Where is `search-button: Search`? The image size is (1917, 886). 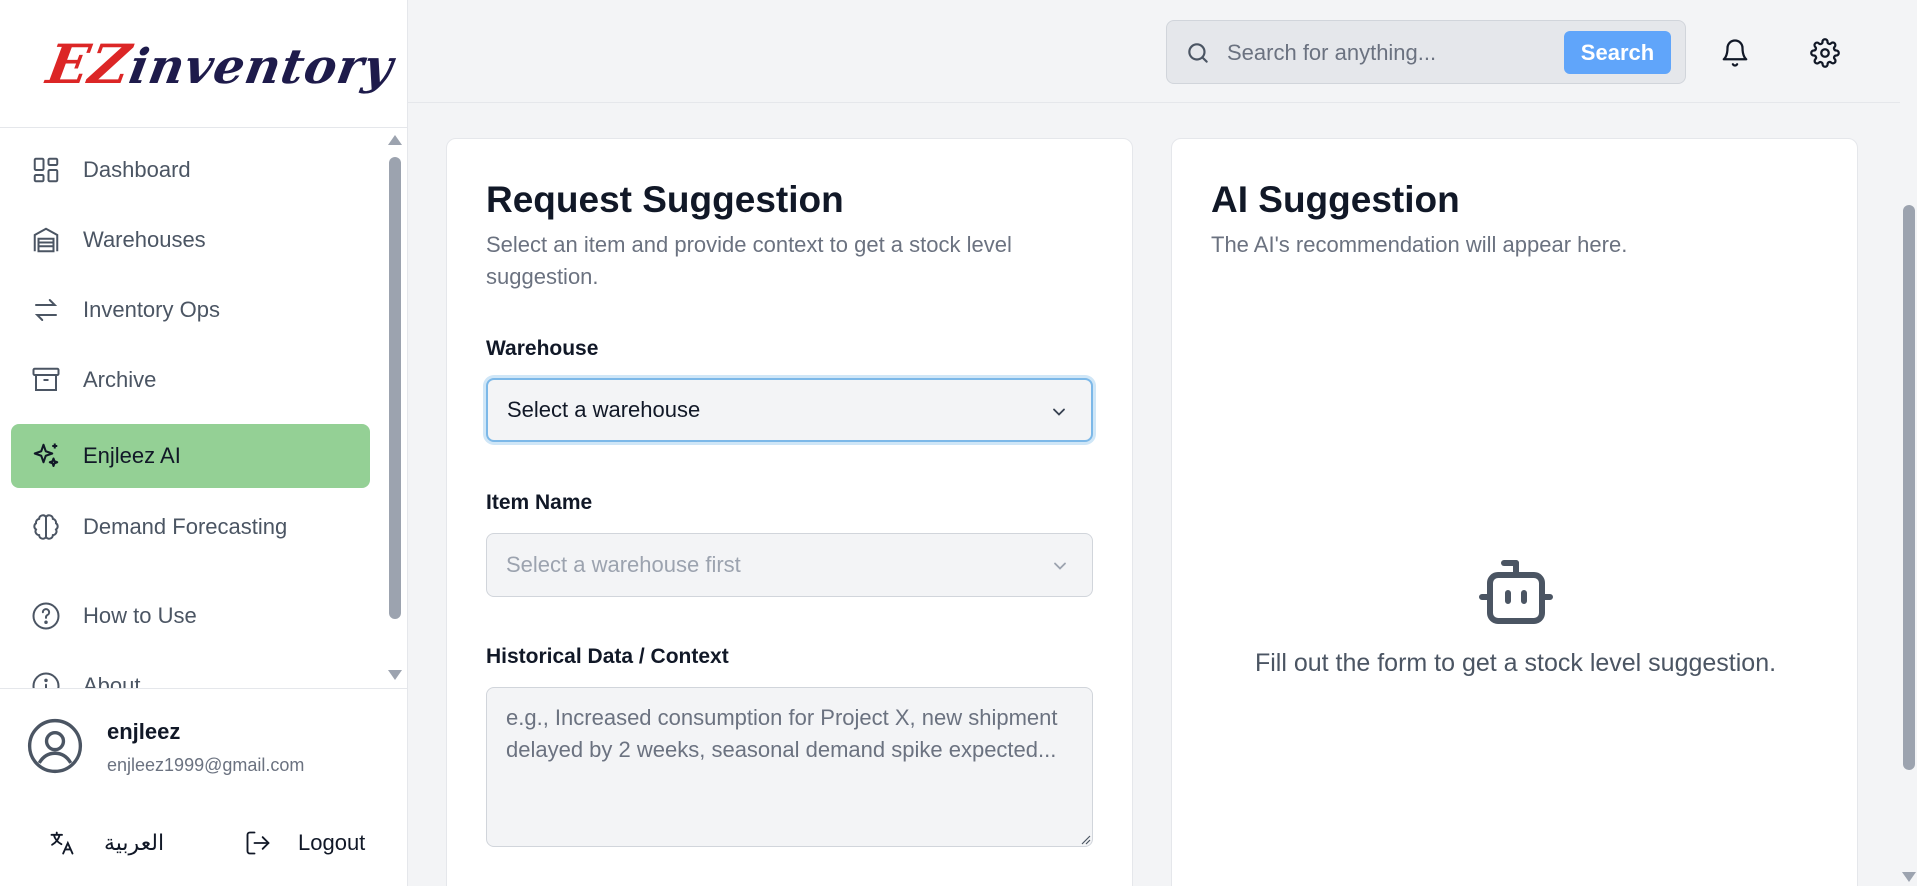
search-button: Search is located at coordinates (1617, 52).